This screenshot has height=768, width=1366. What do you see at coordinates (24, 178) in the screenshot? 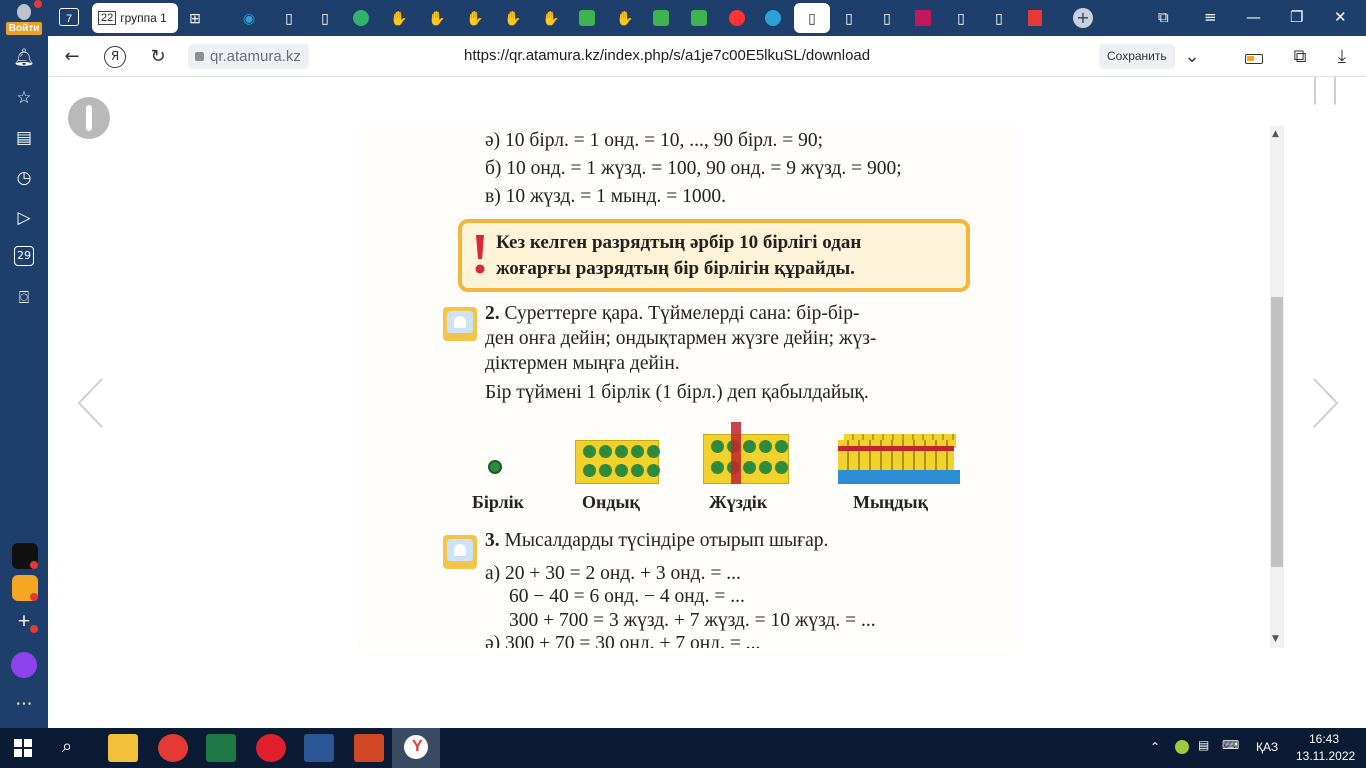
I see `history-icon: ◷` at bounding box center [24, 178].